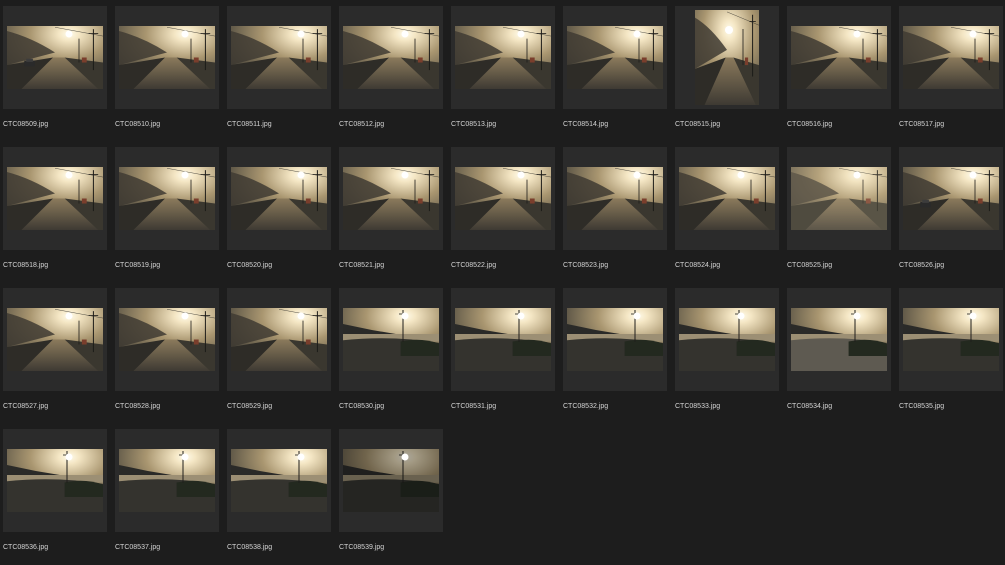 The height and width of the screenshot is (565, 1005). I want to click on thumbnail-item: CTC08527.jpg, so click(55, 350).